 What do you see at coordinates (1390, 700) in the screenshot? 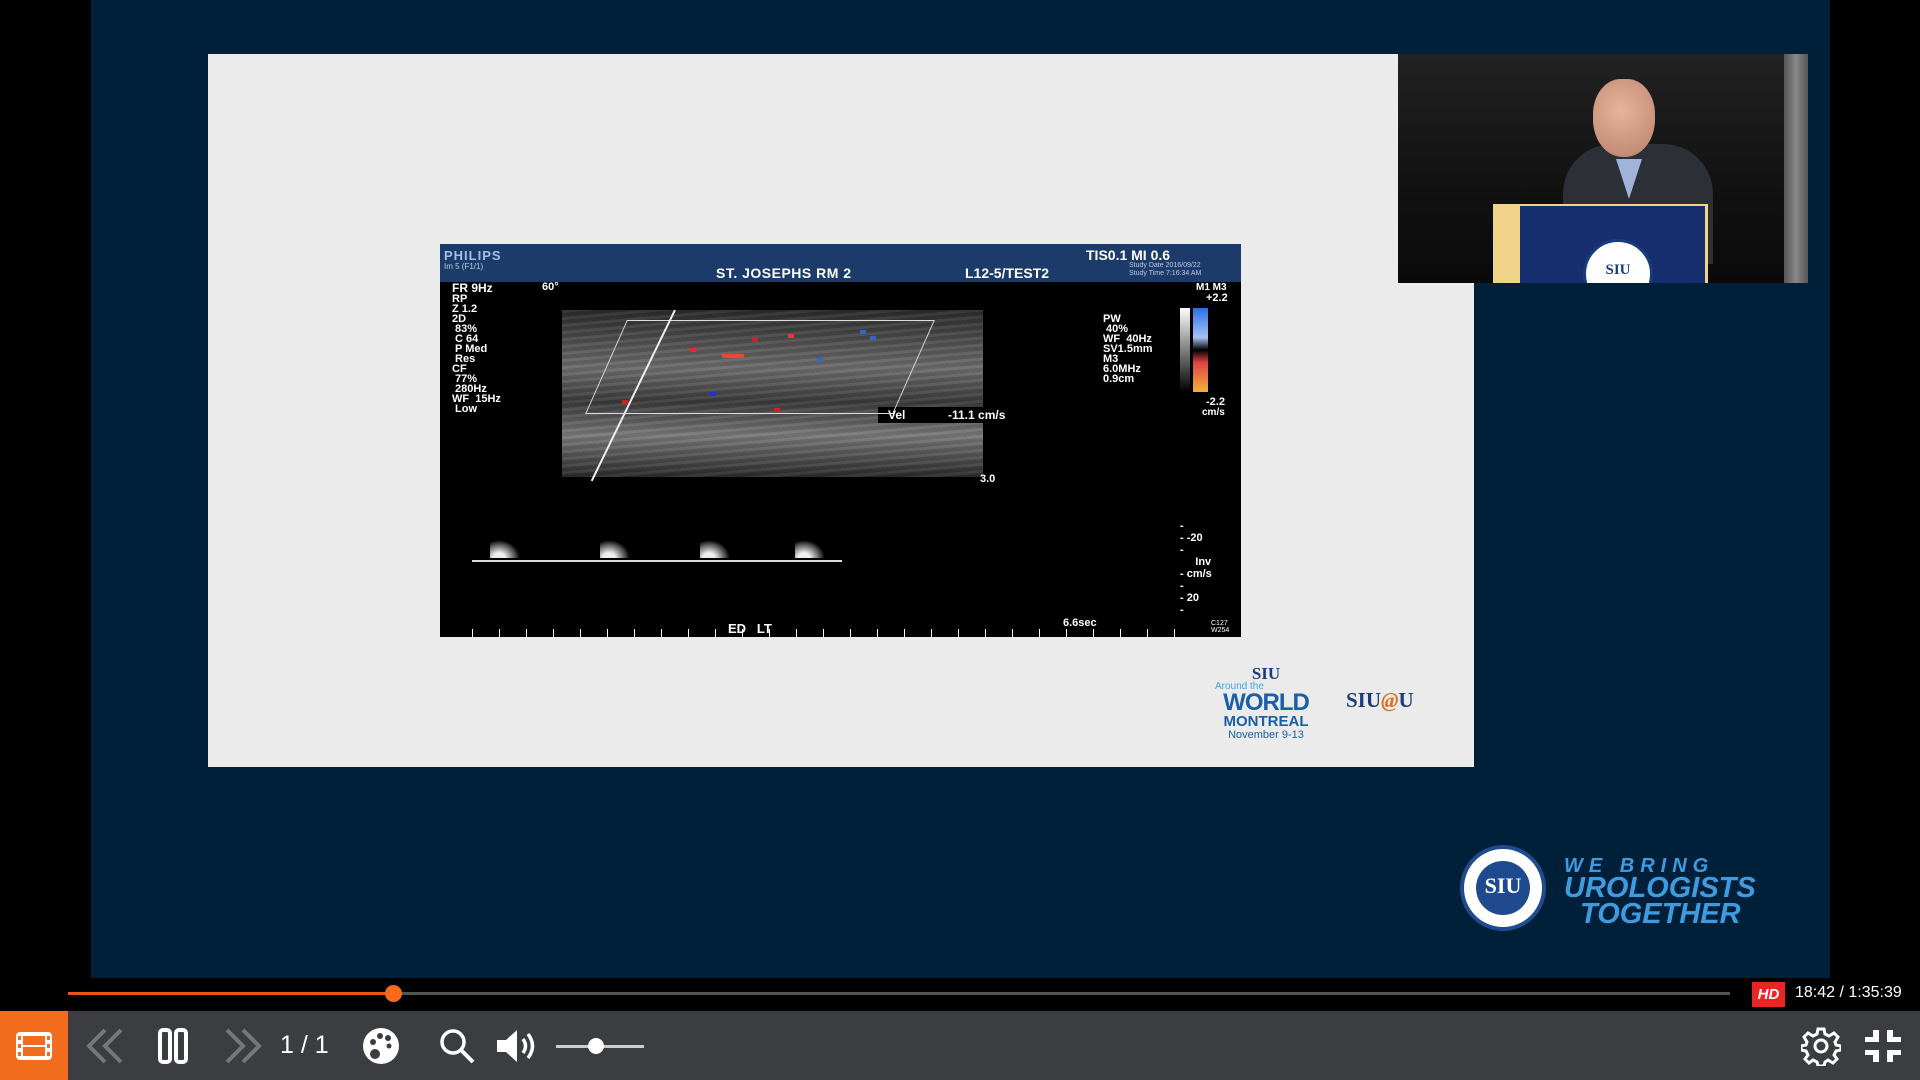
I see `siu-at-u-at: @` at bounding box center [1390, 700].